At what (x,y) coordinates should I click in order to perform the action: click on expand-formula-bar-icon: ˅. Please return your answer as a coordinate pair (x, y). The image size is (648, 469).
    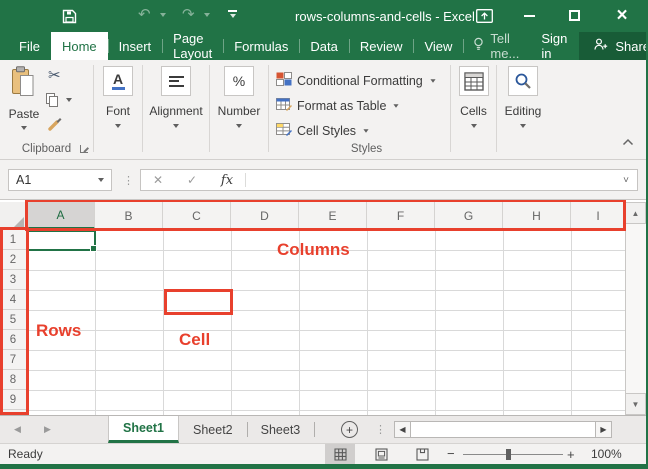
    Looking at the image, I should click on (626, 180).